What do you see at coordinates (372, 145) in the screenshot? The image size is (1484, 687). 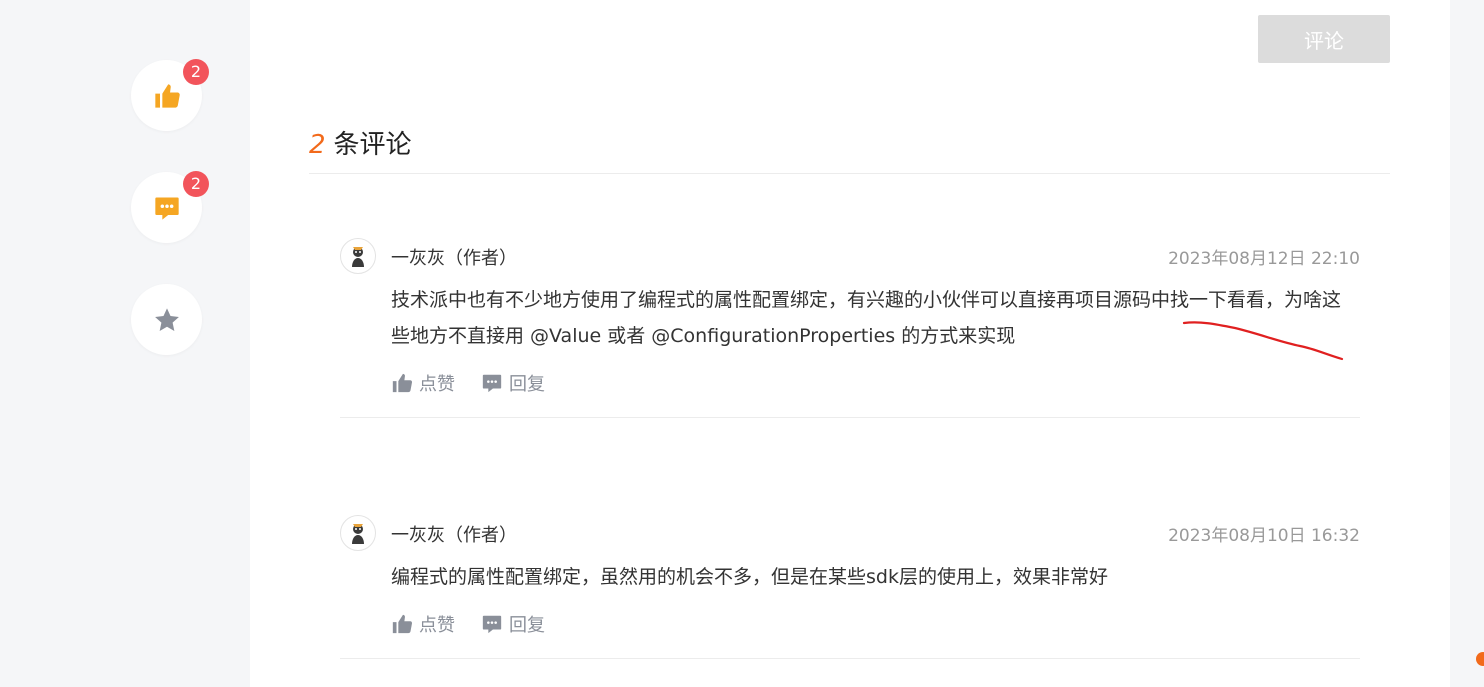 I see `comments-count-label: 条评论` at bounding box center [372, 145].